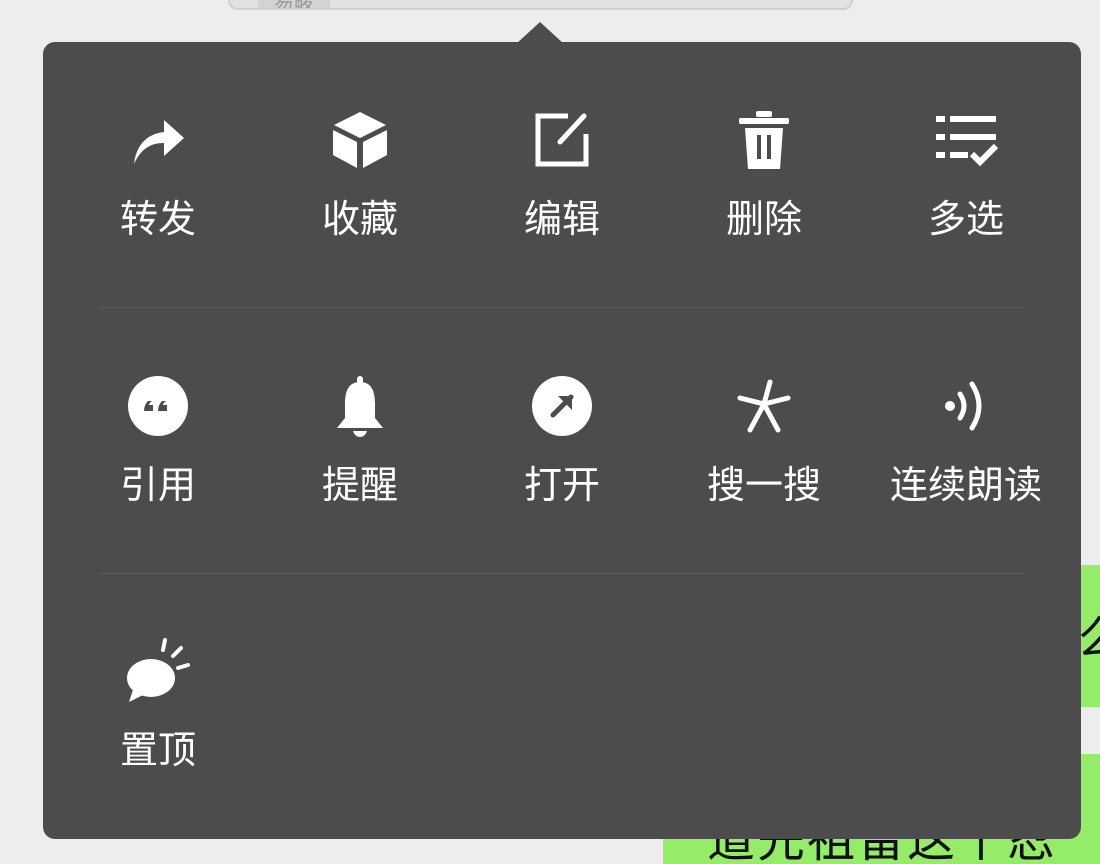 The height and width of the screenshot is (864, 1100). I want to click on menu-item-remind: 提醒, so click(360, 460).